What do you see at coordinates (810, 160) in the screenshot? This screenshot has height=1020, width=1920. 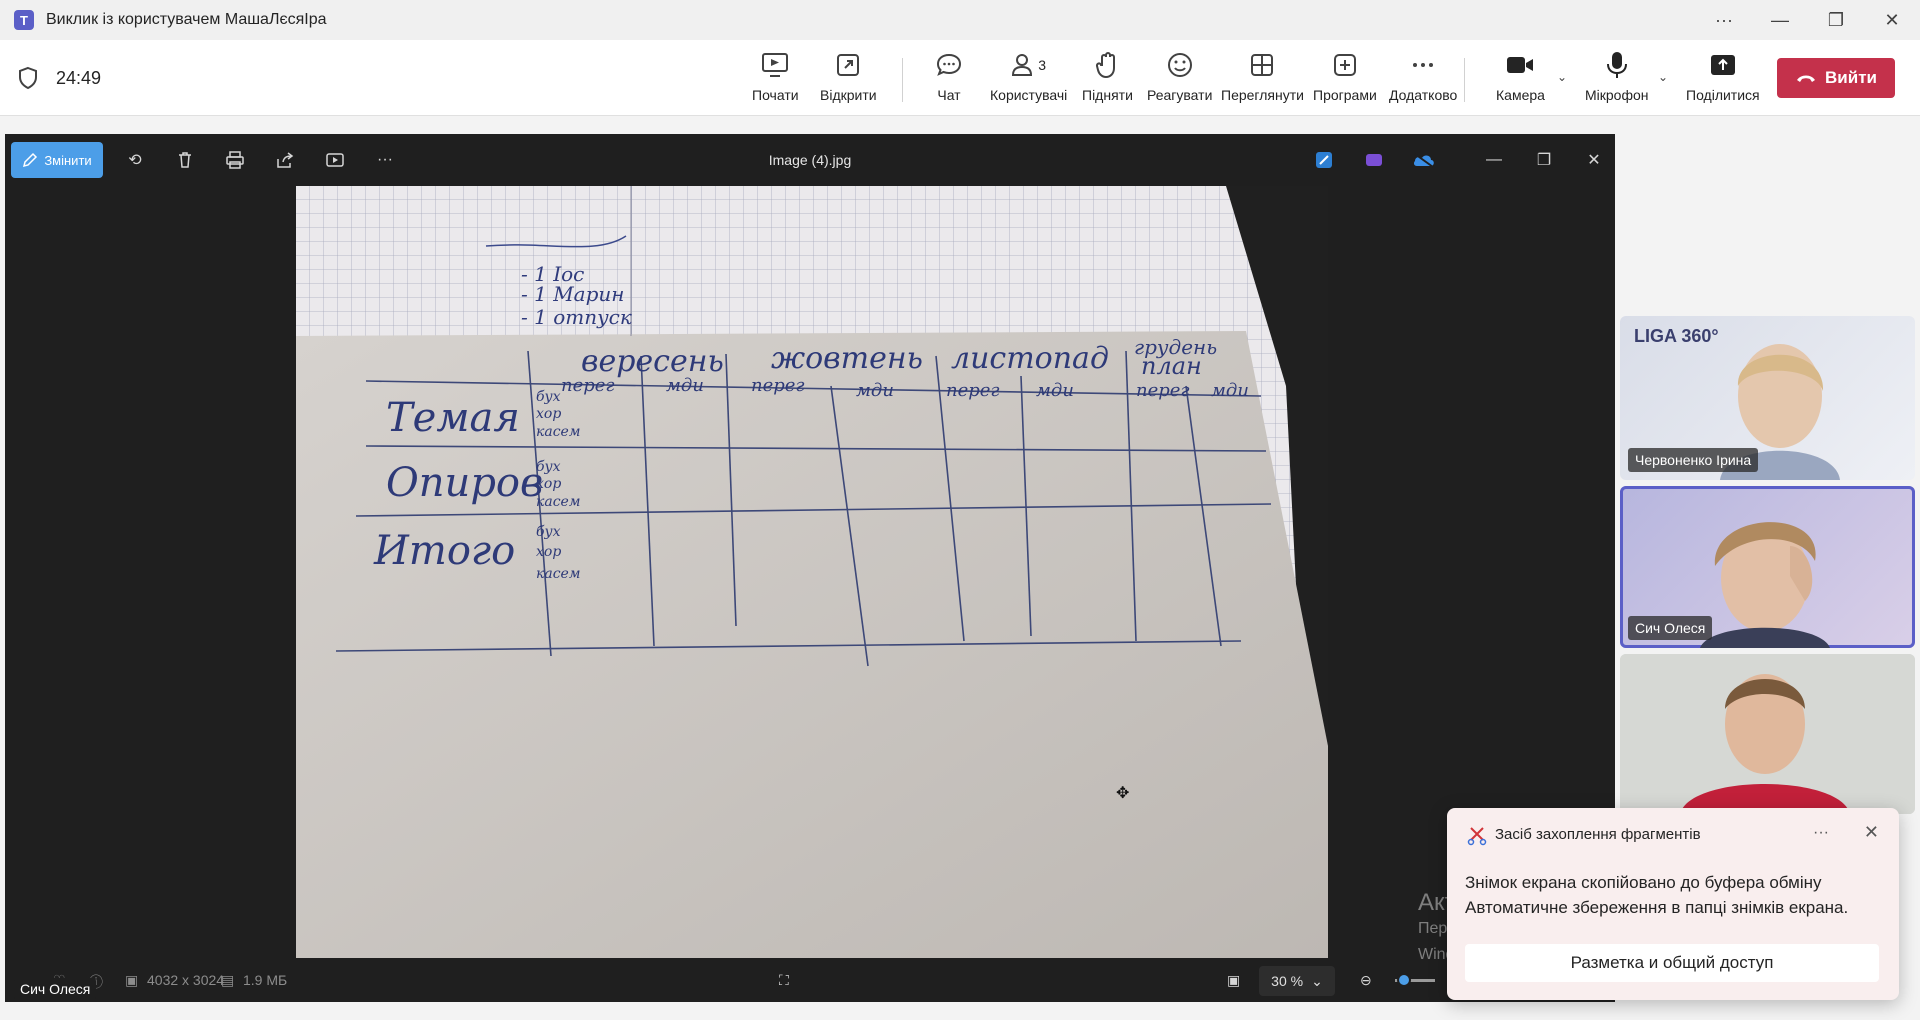 I see `viewer-toolbar: Змінити ⟲ ··· Image (4).jpg — ❐ ✕` at bounding box center [810, 160].